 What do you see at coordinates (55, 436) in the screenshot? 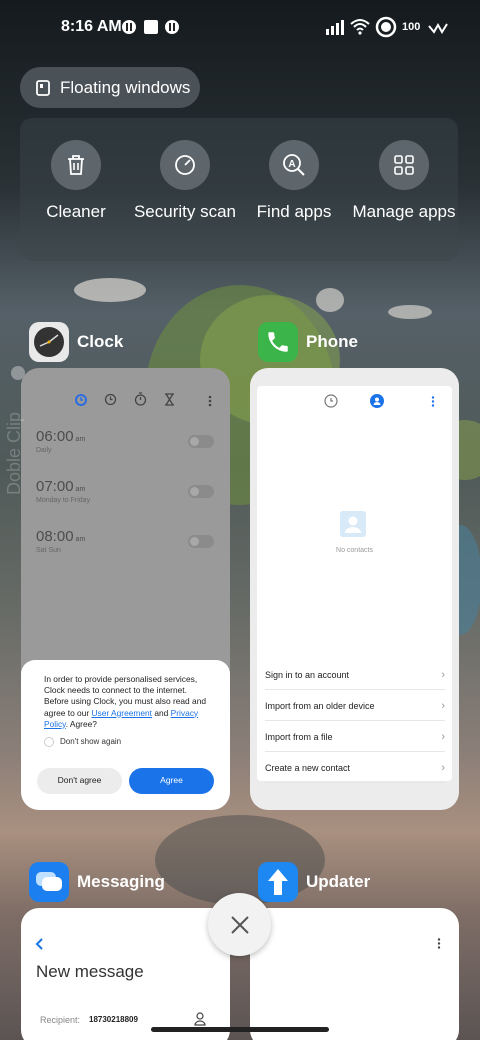
I see `alarm-time: 06:00` at bounding box center [55, 436].